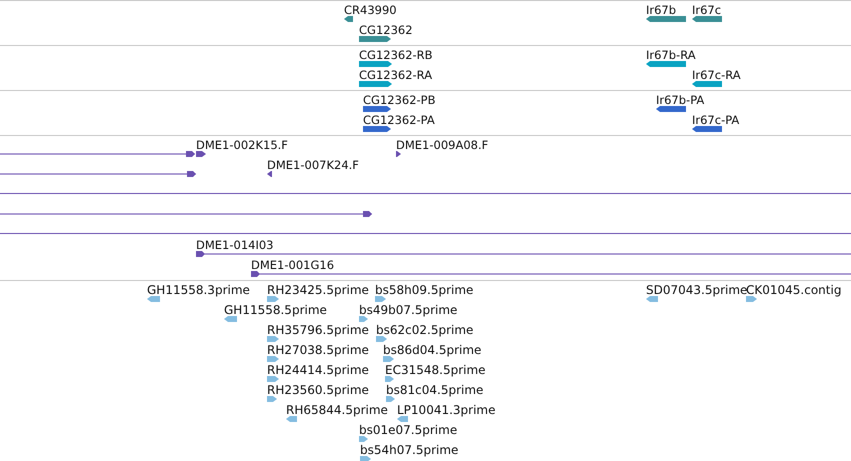 This screenshot has height=461, width=851. I want to click on est-label: SD07043.5prime, so click(697, 290).